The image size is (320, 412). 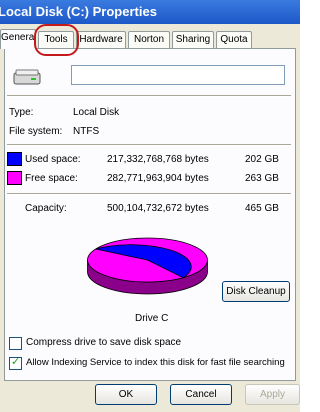 I want to click on indexing-service-checkbox, so click(x=15, y=362).